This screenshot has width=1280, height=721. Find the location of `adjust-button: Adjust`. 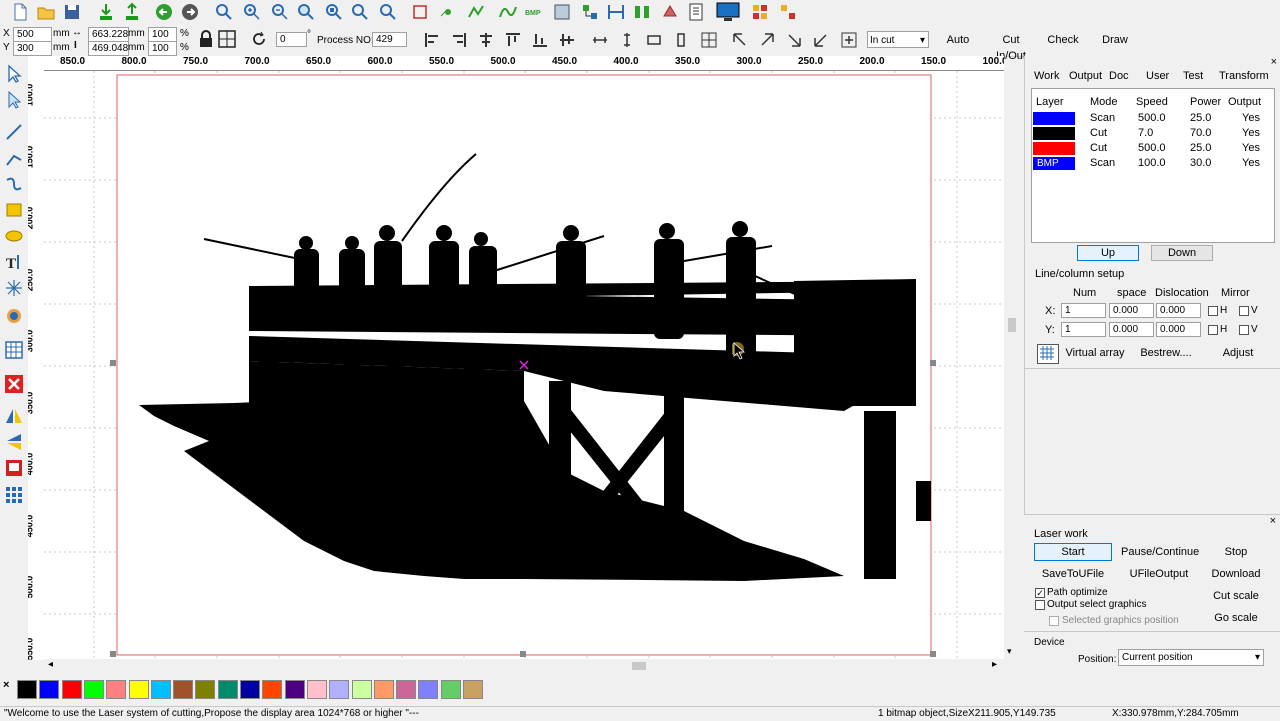

adjust-button: Adjust is located at coordinates (1238, 353).